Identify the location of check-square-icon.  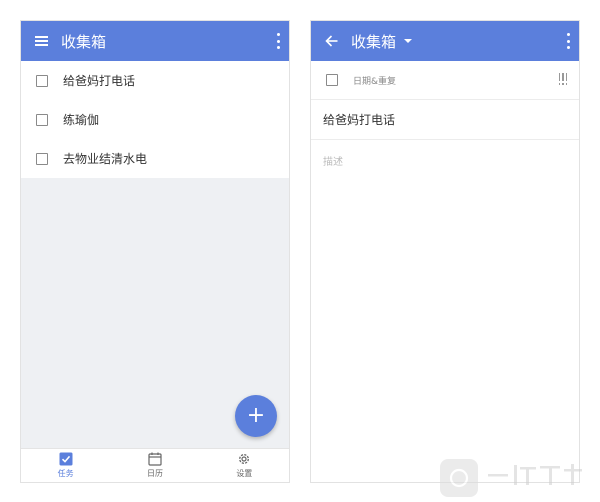
(66, 459).